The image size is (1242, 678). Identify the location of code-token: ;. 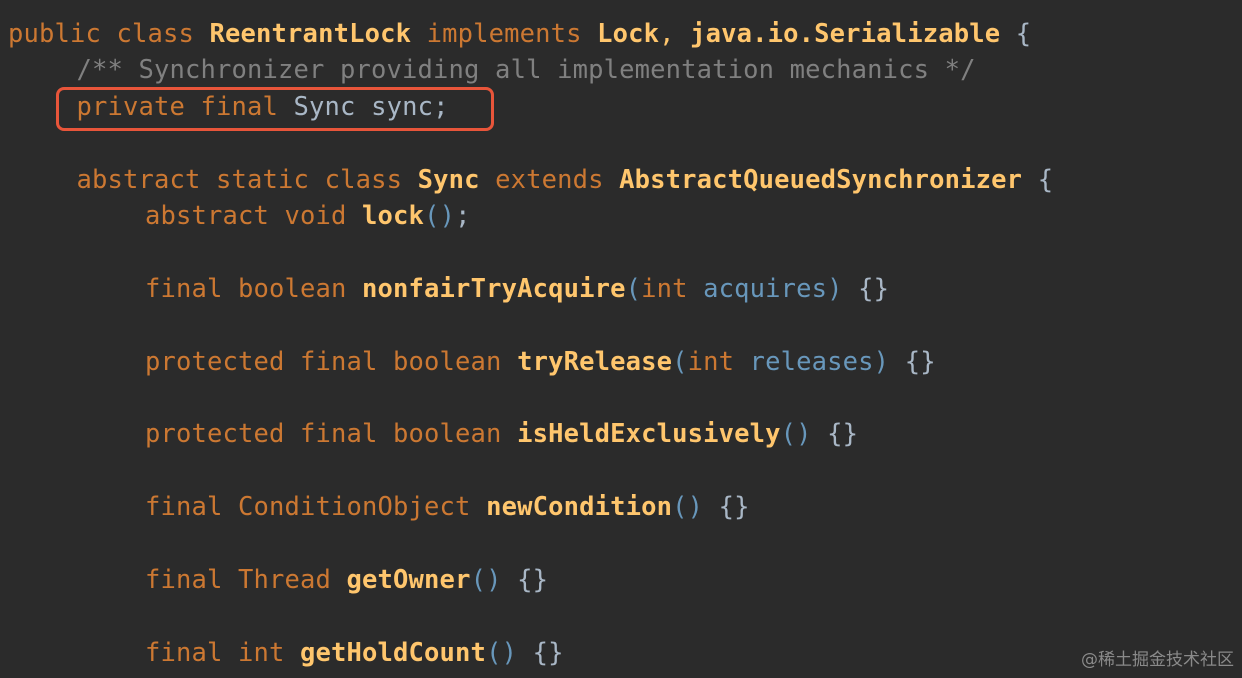
(463, 216).